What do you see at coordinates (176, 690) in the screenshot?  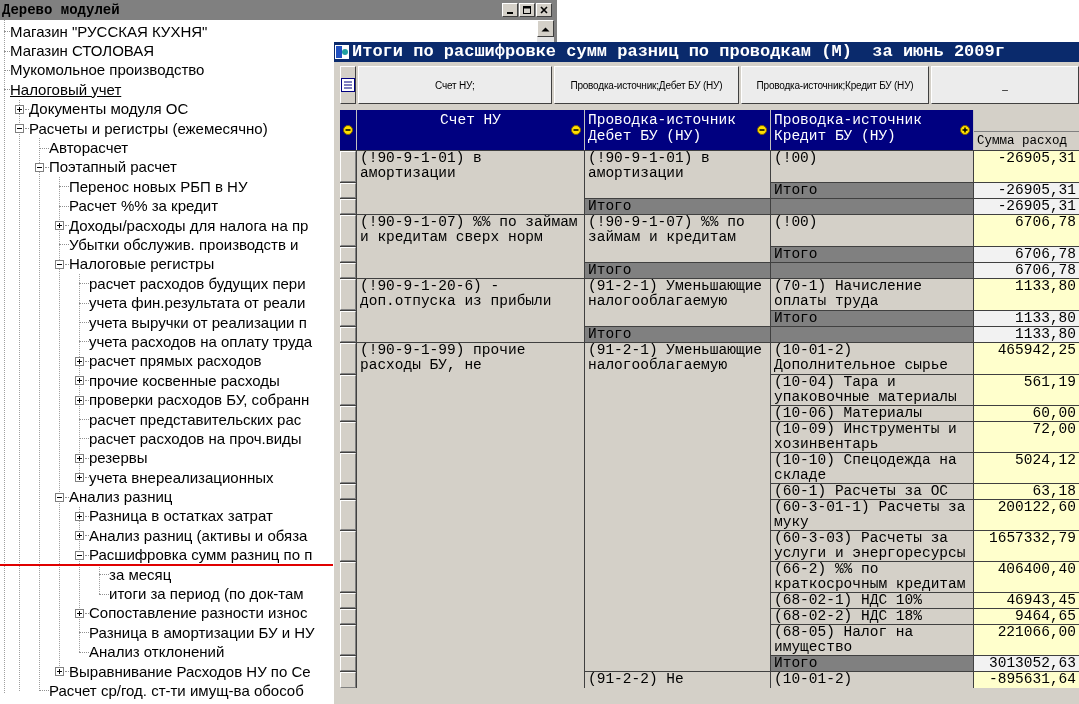 I see `tree-item: Расчет ср/год. ст-ти имущ-ва обособ` at bounding box center [176, 690].